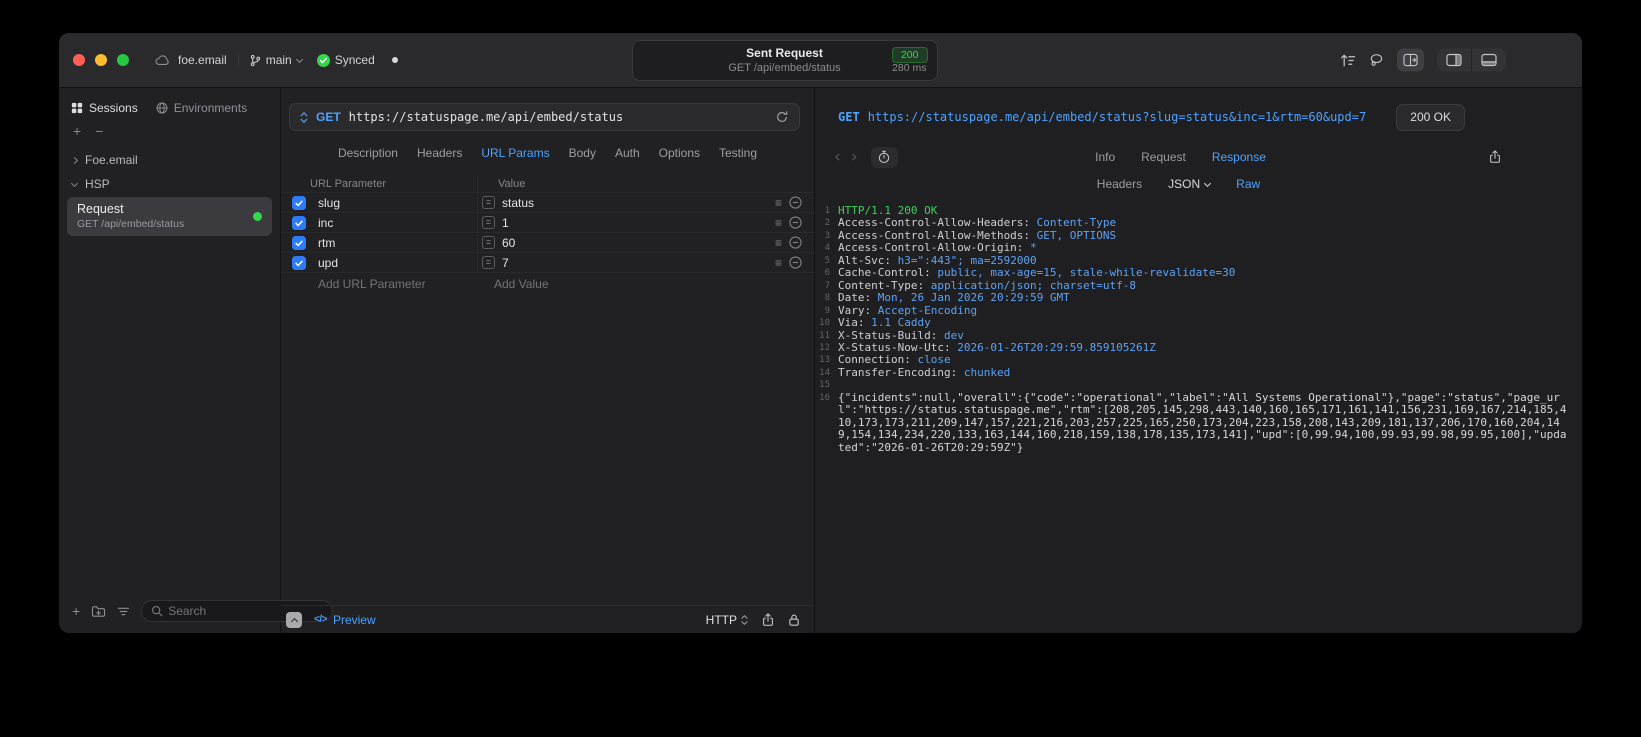 Image resolution: width=1641 pixels, height=737 pixels. What do you see at coordinates (1196, 372) in the screenshot?
I see `response-line: 14 Transfer-Encoding: chunked` at bounding box center [1196, 372].